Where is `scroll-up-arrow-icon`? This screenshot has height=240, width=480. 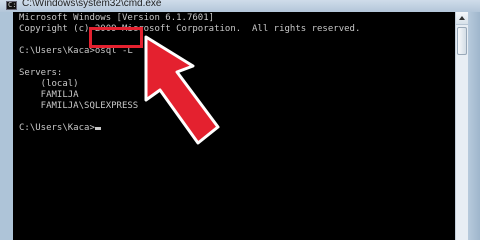 scroll-up-arrow-icon is located at coordinates (462, 18).